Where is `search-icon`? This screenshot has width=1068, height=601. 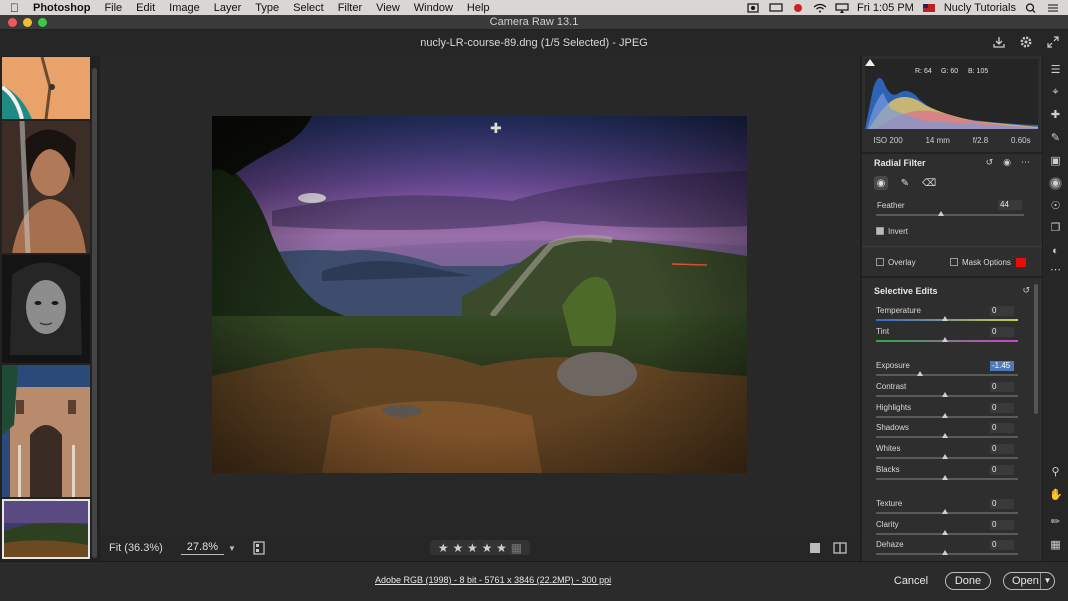 search-icon is located at coordinates (1031, 7).